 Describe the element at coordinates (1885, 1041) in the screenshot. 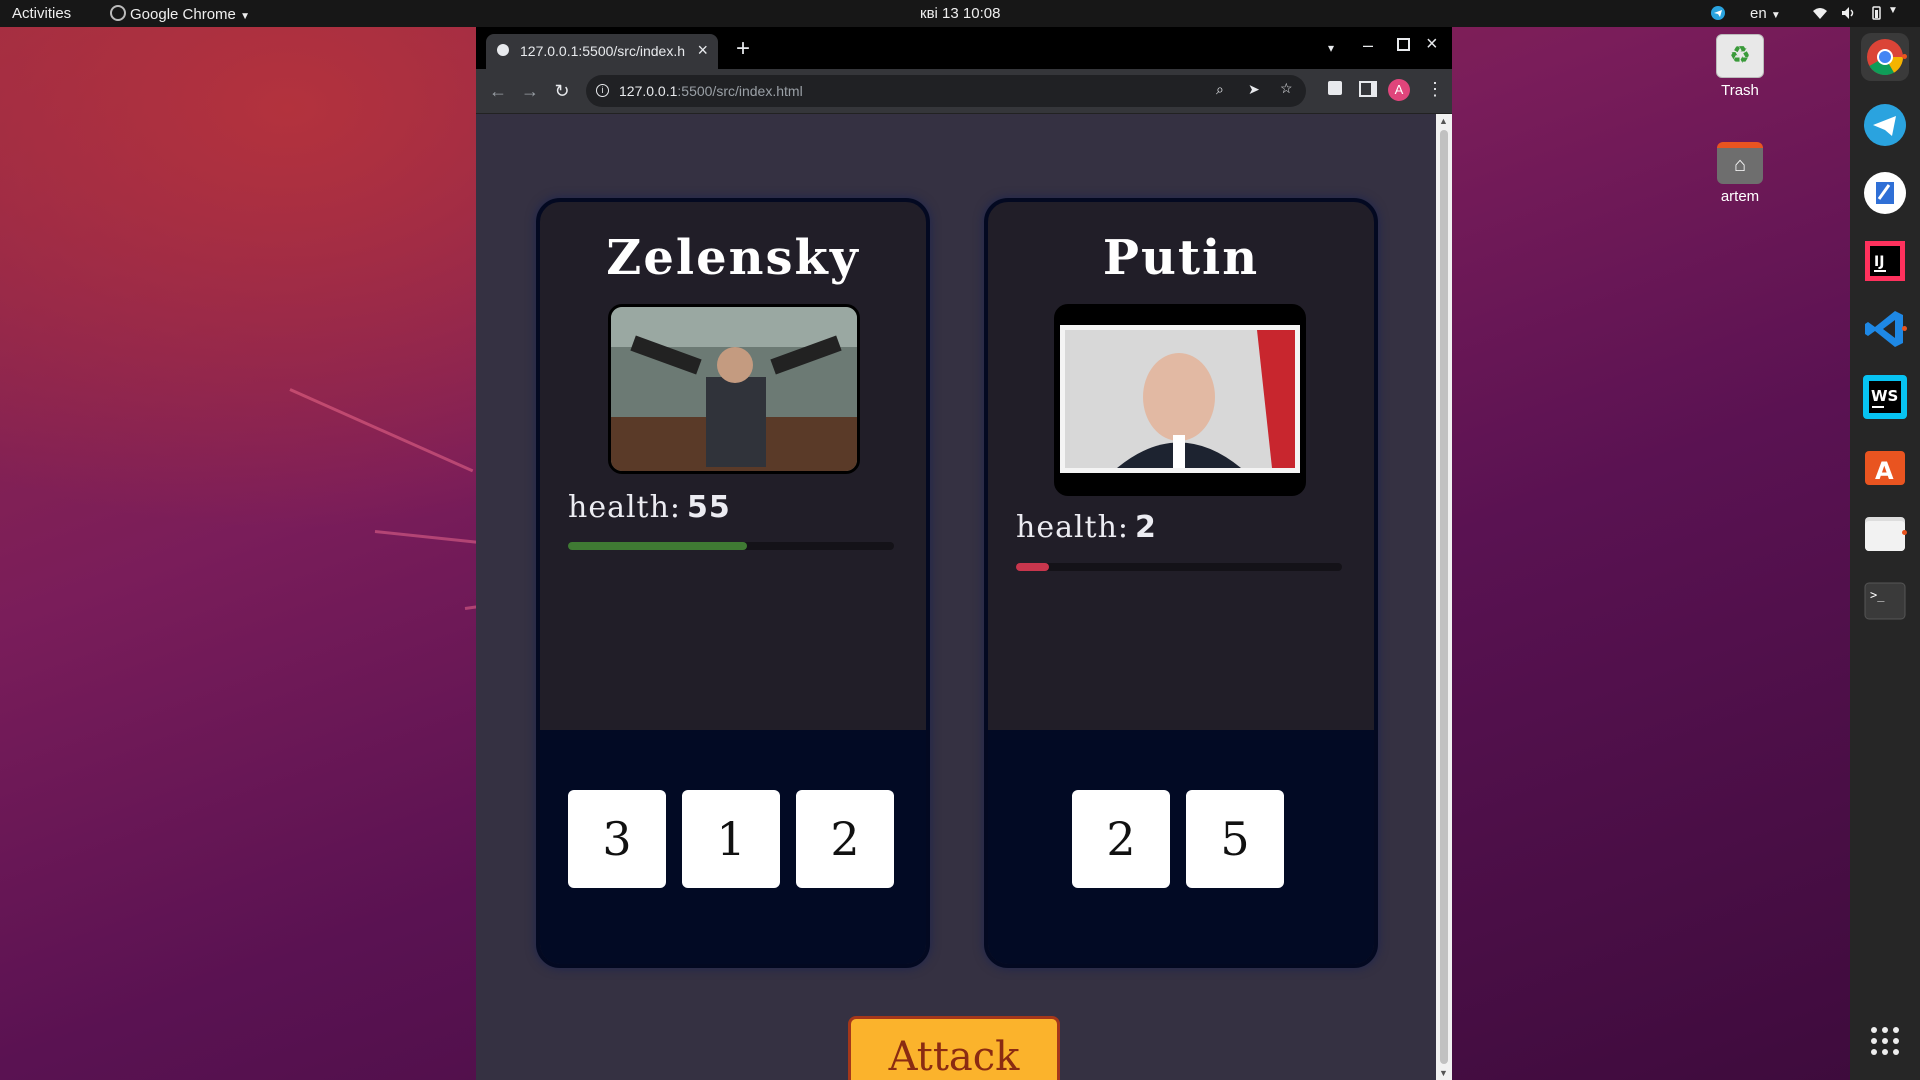

I see `show-applications-icon` at that location.